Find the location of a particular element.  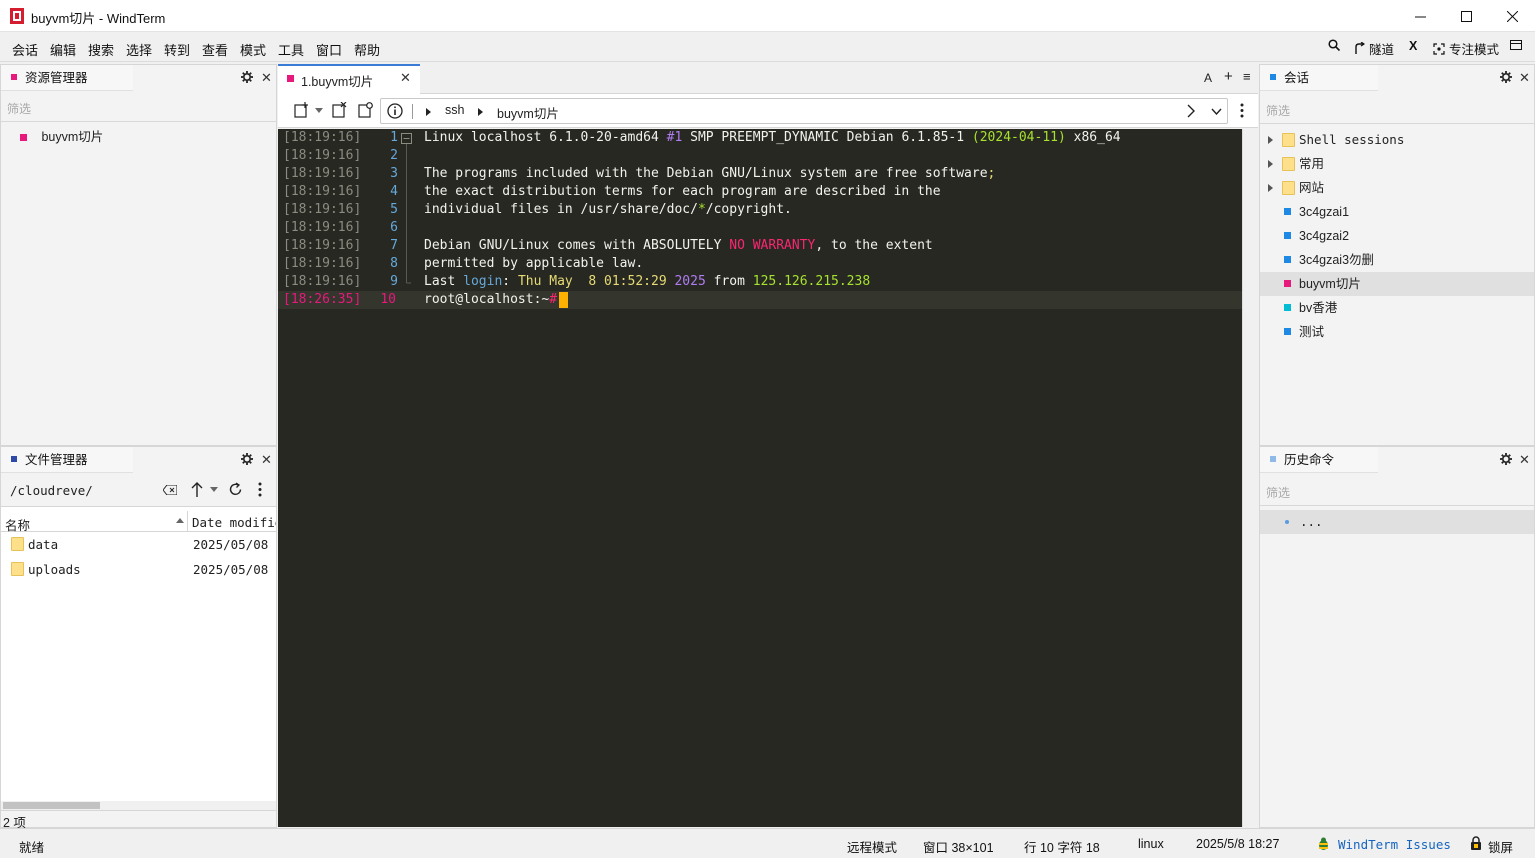

session-item: 3c4gzai2 is located at coordinates (1397, 236).